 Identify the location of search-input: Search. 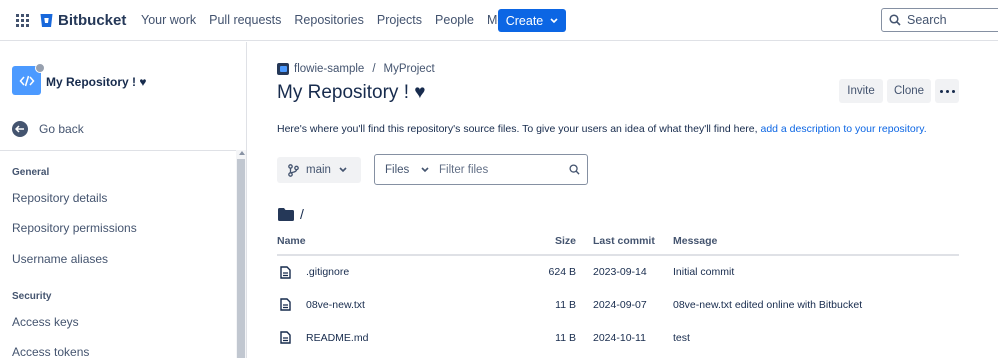
(939, 20).